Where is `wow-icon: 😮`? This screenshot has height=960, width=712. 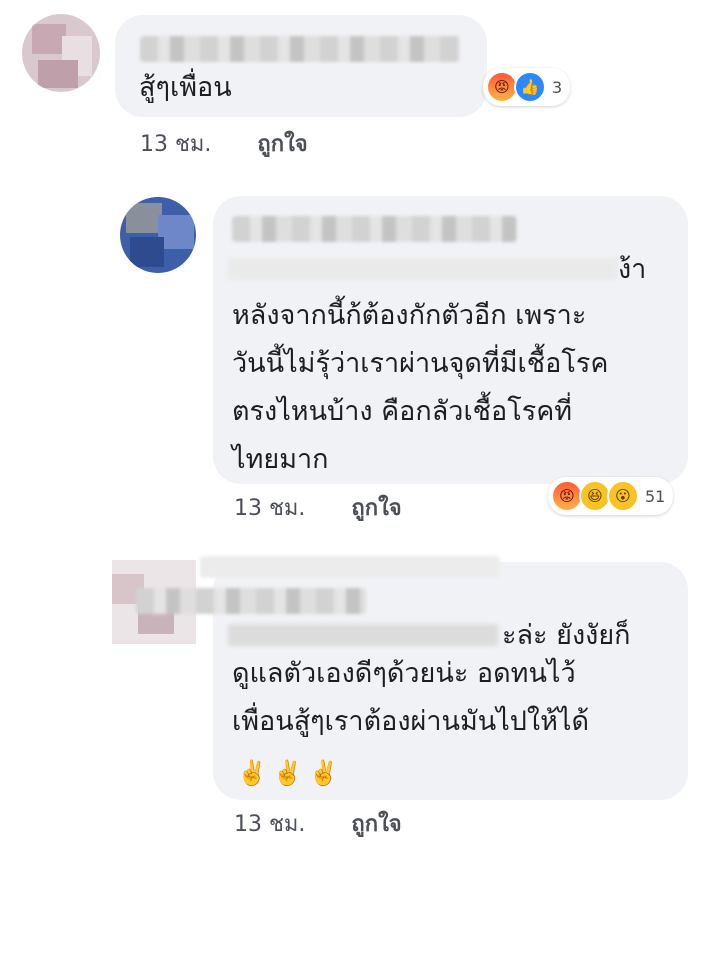 wow-icon: 😮 is located at coordinates (623, 496).